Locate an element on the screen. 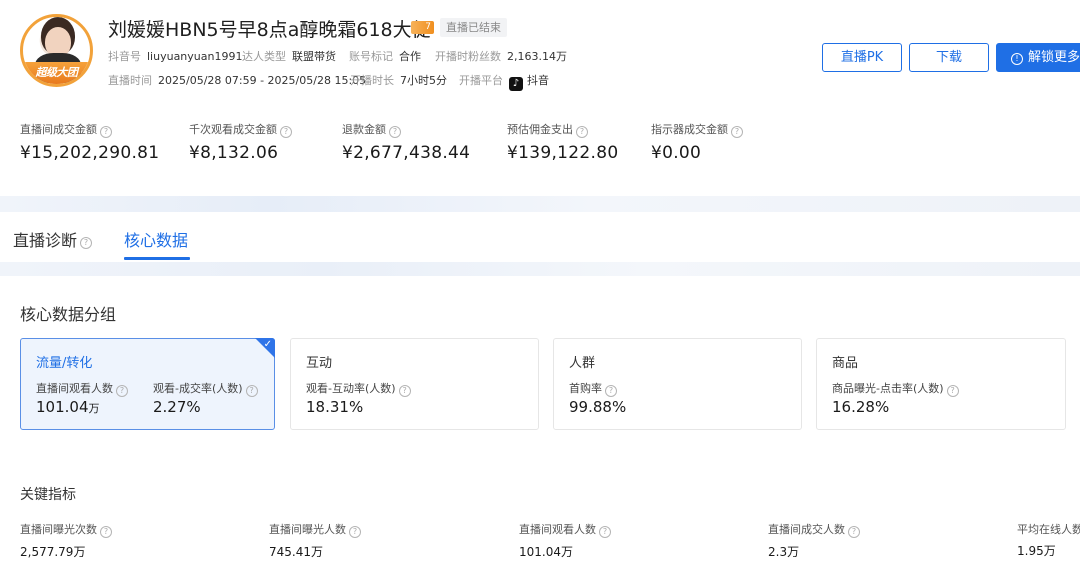  download-button: 下载 is located at coordinates (949, 57).